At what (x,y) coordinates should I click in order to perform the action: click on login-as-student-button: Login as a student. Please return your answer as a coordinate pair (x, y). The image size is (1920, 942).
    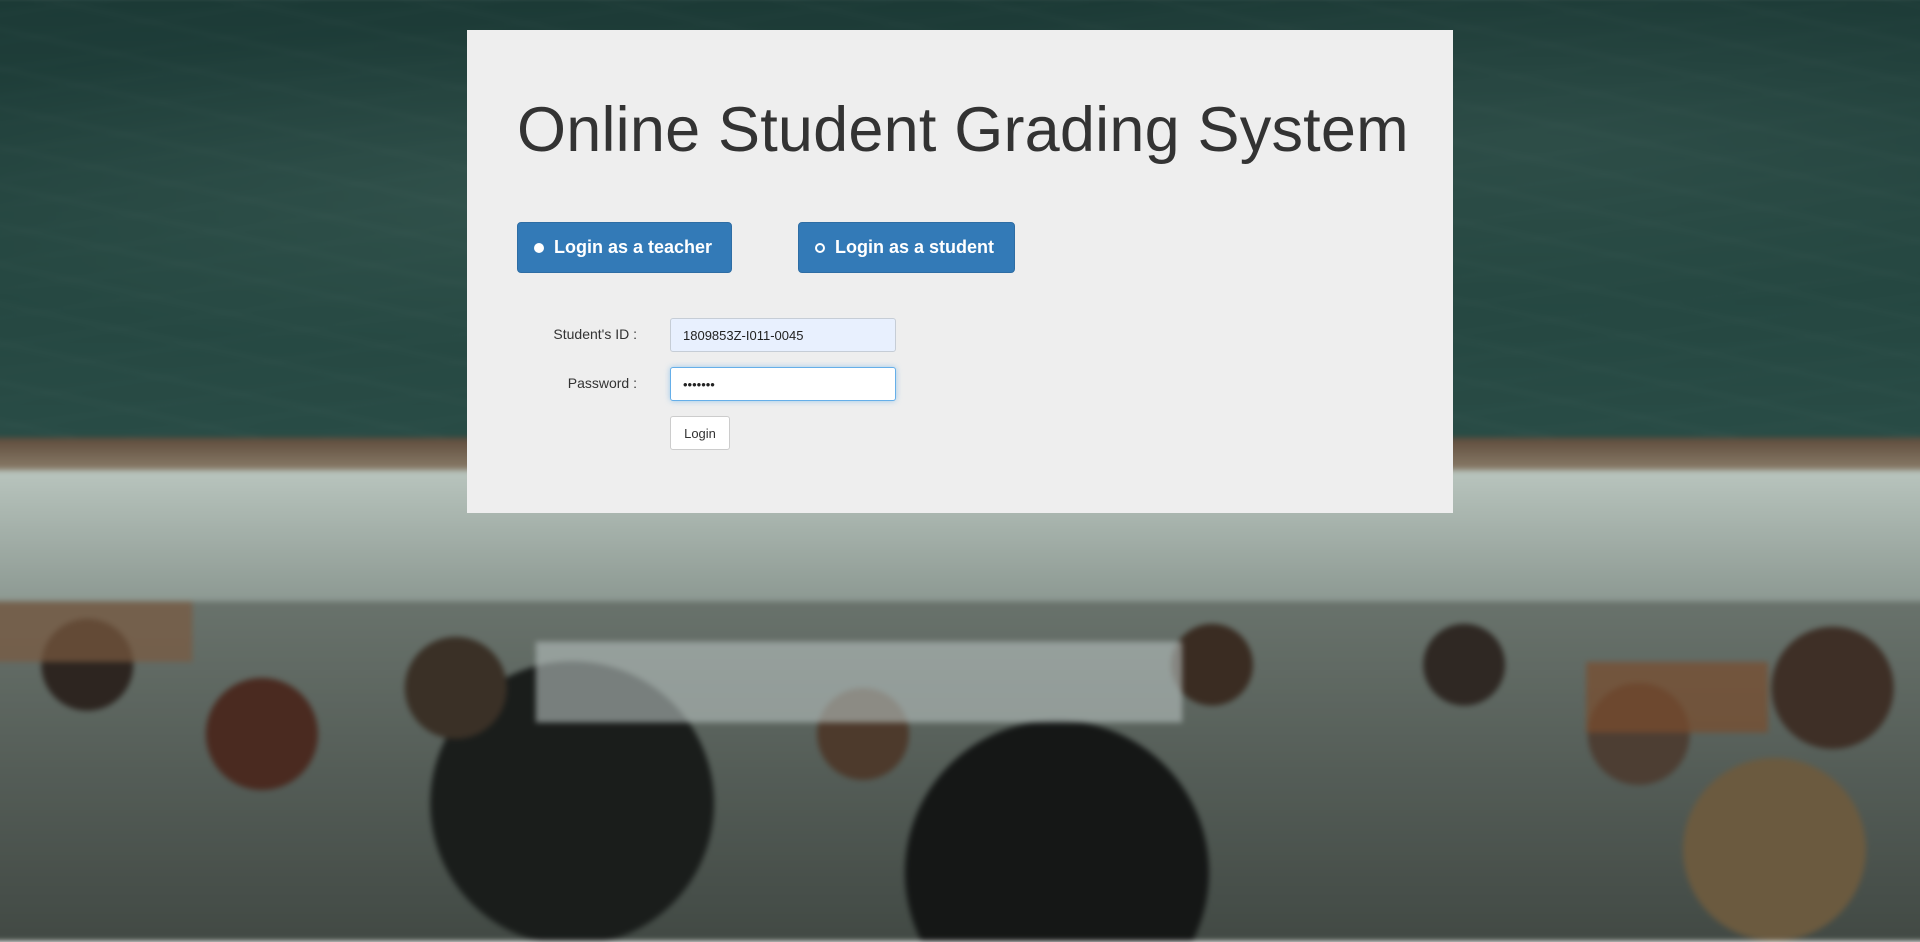
    Looking at the image, I should click on (906, 247).